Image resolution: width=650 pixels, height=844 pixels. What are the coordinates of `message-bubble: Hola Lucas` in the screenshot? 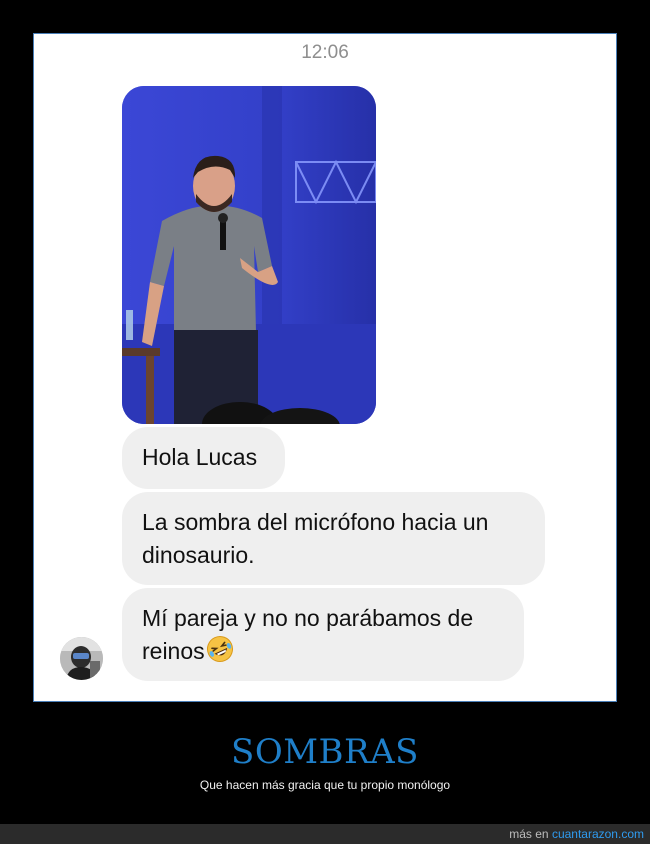 It's located at (203, 458).